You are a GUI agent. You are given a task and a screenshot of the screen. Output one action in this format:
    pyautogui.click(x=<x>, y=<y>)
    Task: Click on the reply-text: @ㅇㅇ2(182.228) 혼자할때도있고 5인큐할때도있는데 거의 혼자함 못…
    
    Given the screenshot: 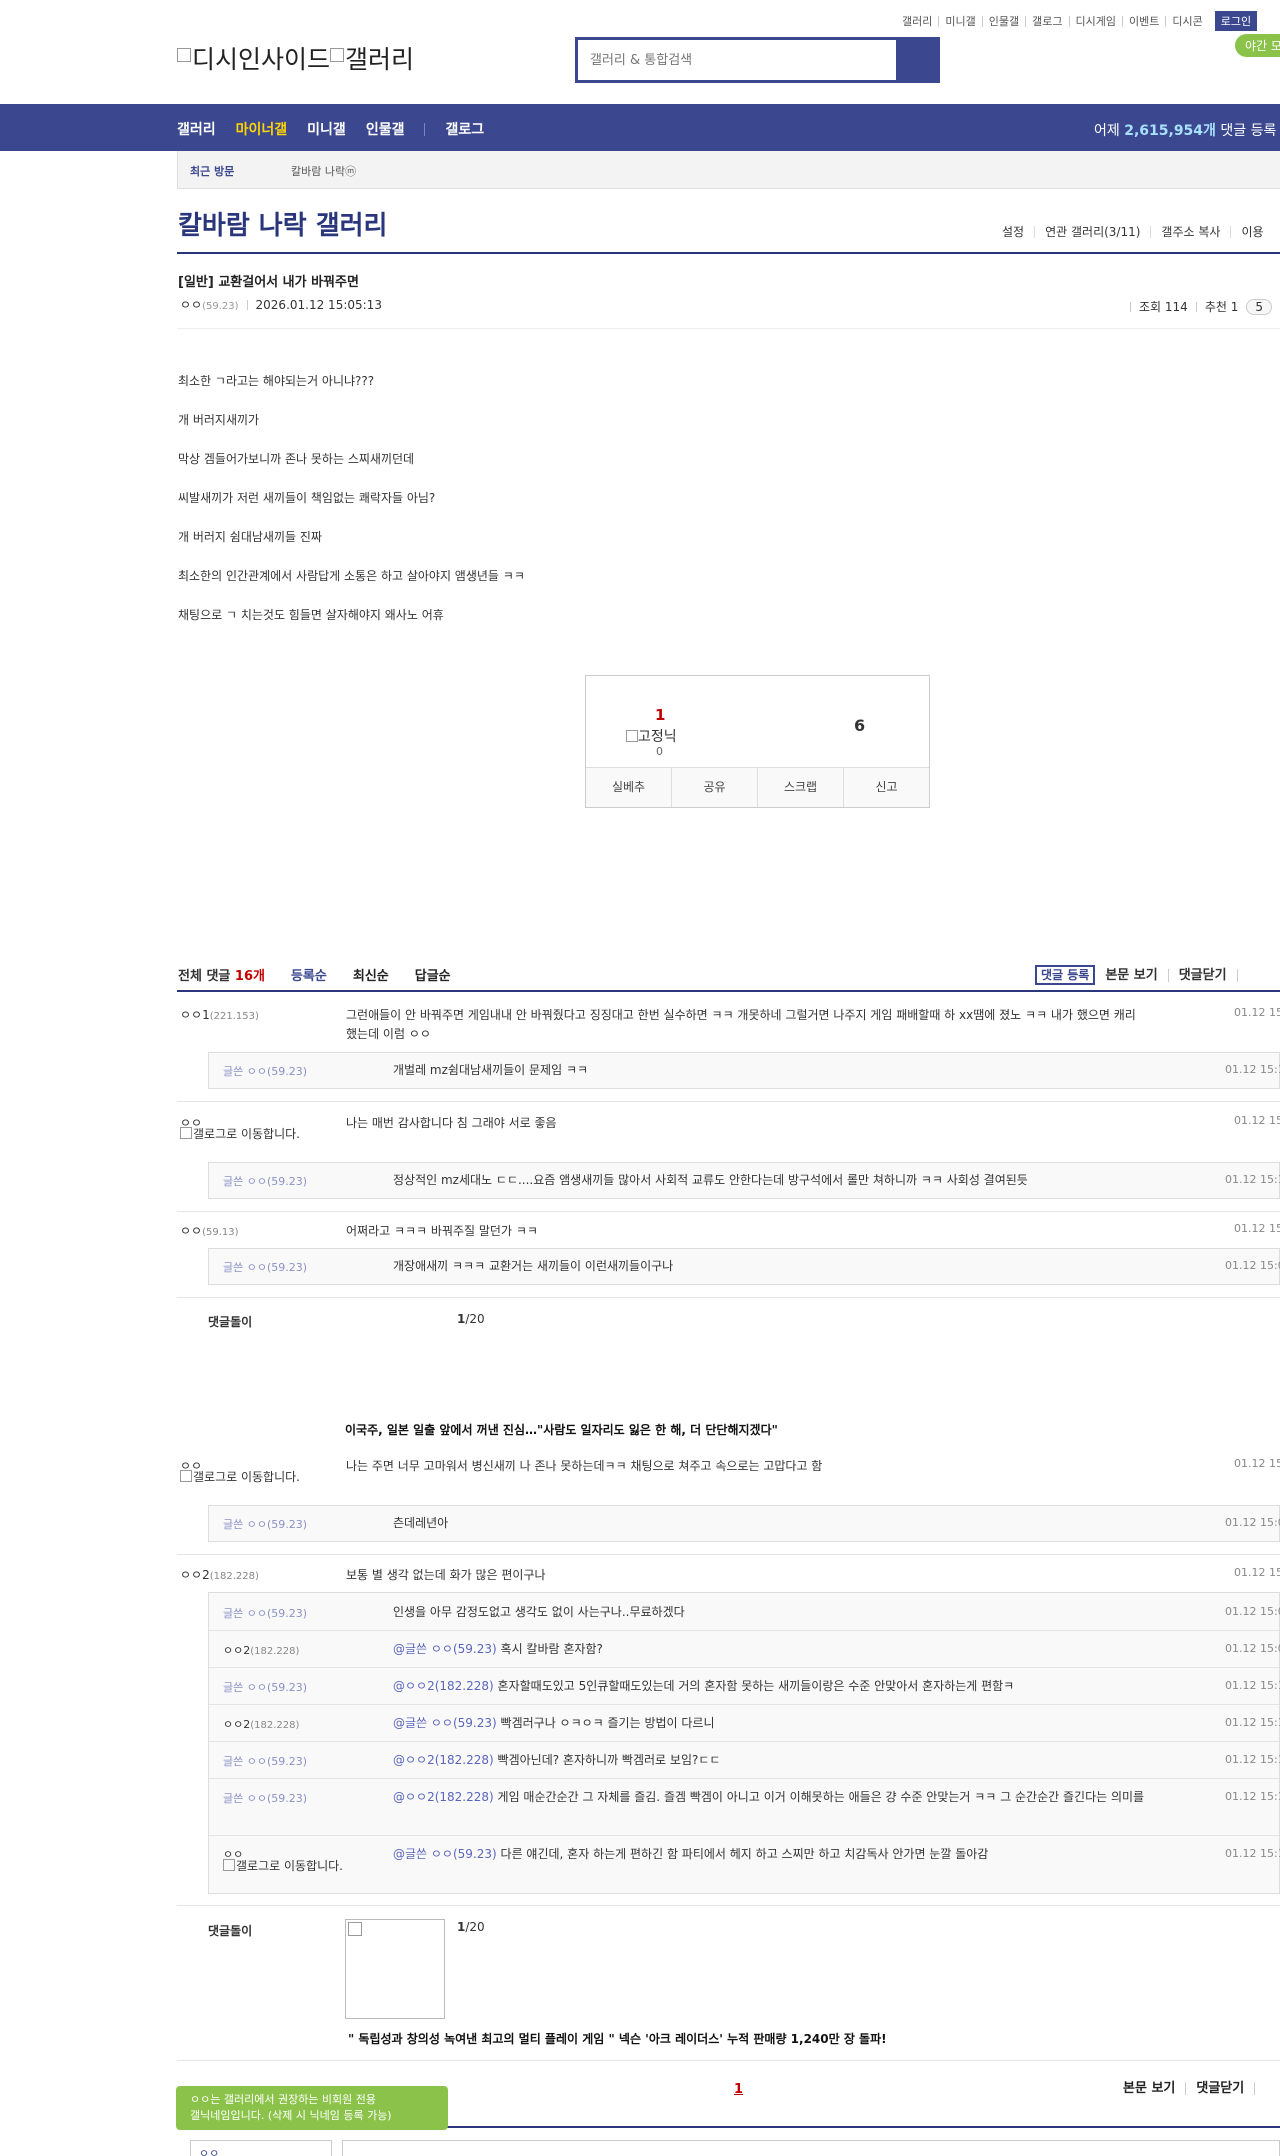 What is the action you would take?
    pyautogui.click(x=704, y=1686)
    